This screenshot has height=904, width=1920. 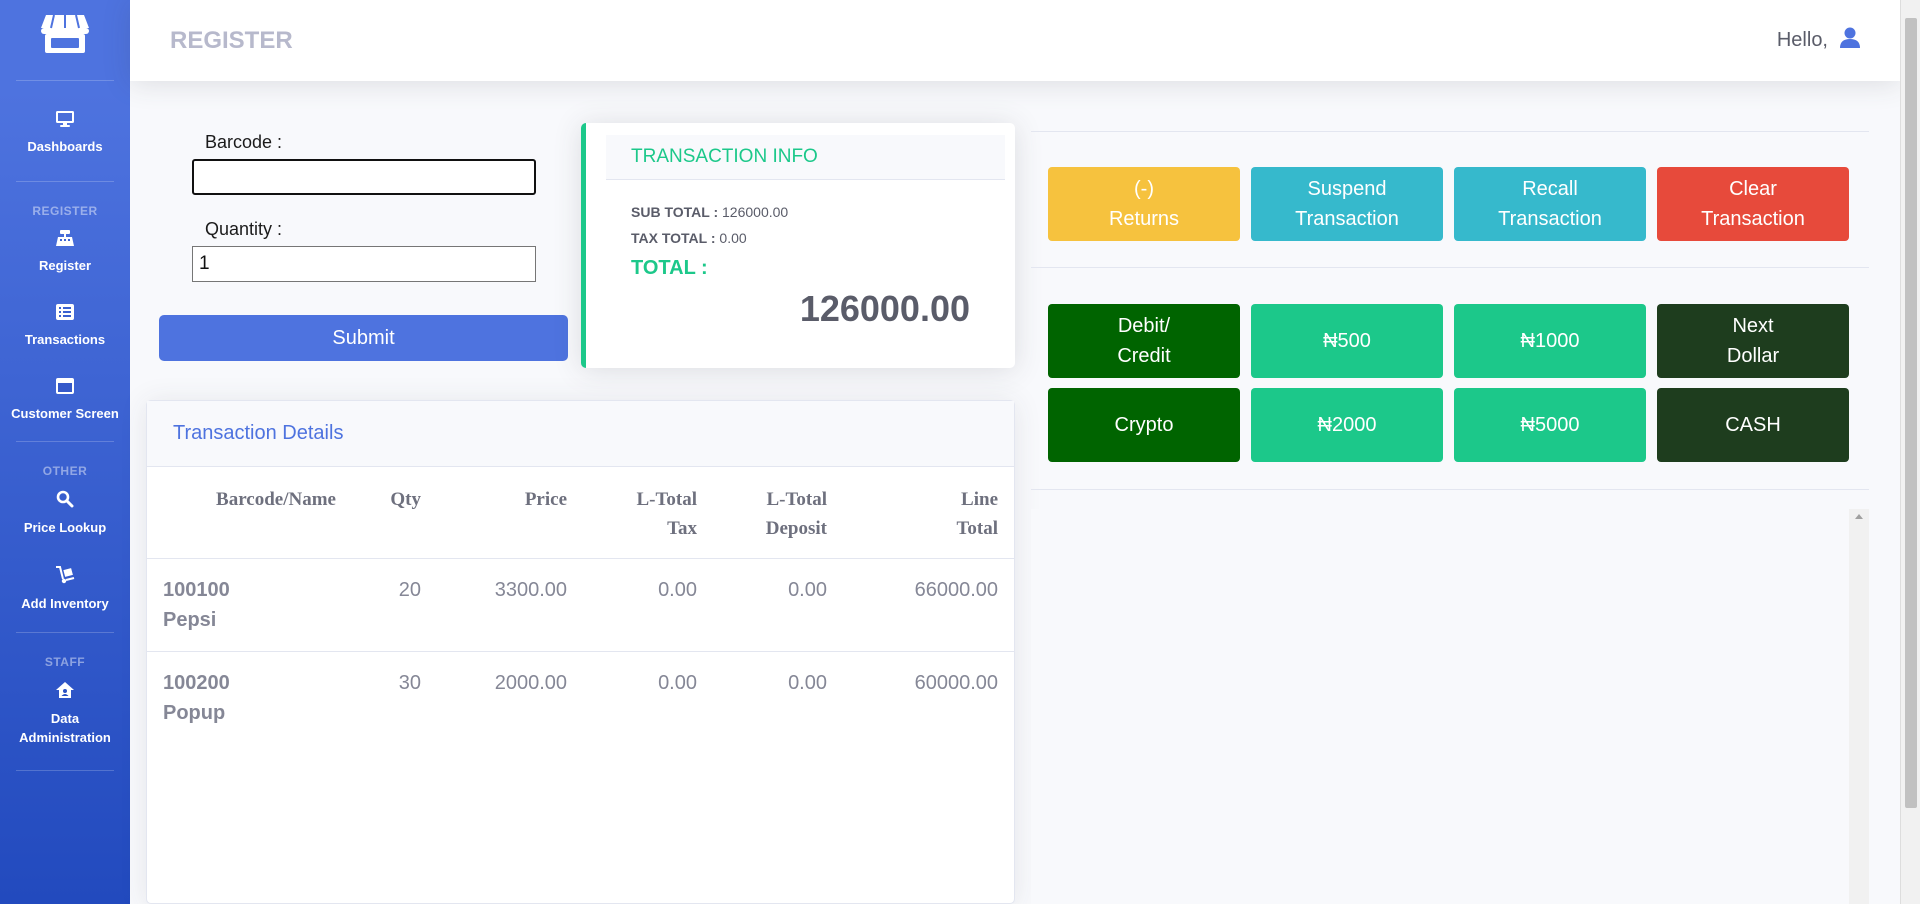 What do you see at coordinates (364, 264) in the screenshot?
I see `quantity-input` at bounding box center [364, 264].